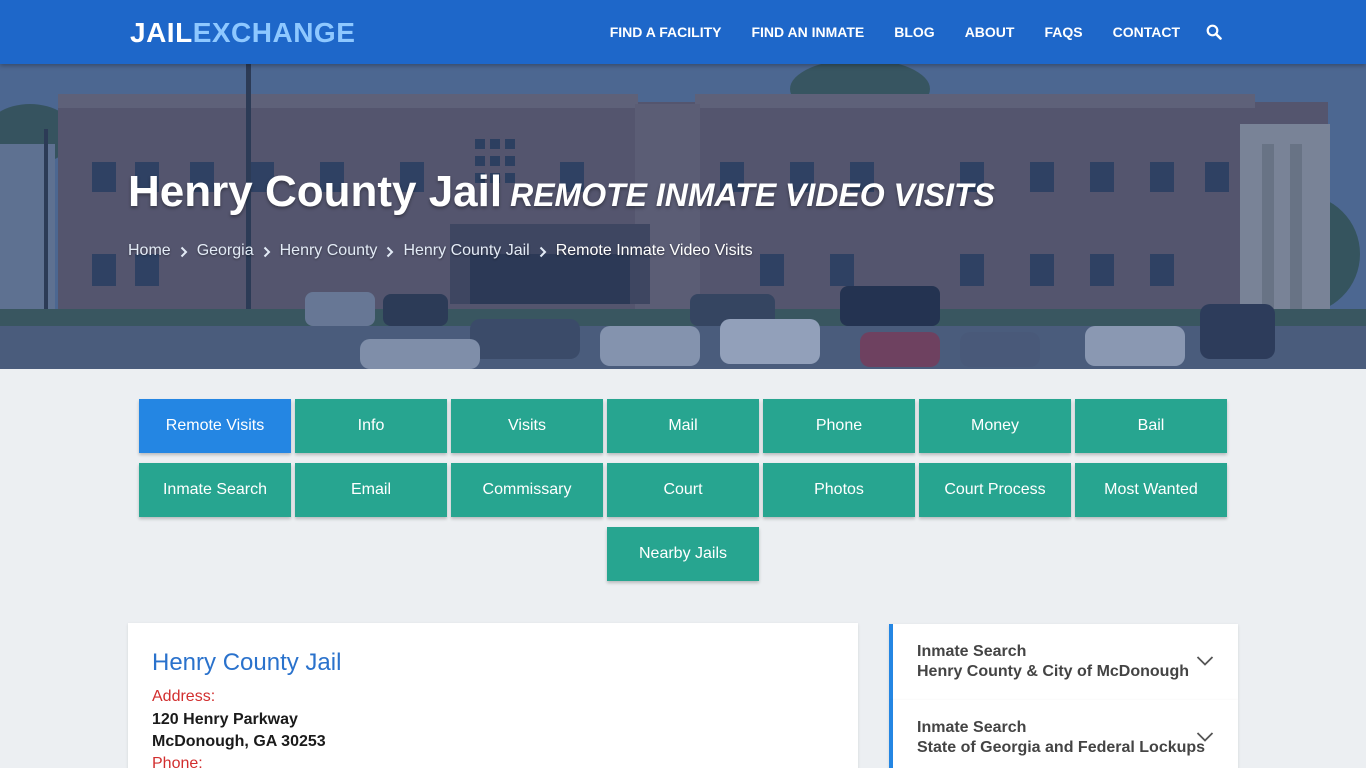 The width and height of the screenshot is (1366, 768). I want to click on btn-nearby-jails: Nearby Jails, so click(683, 554).